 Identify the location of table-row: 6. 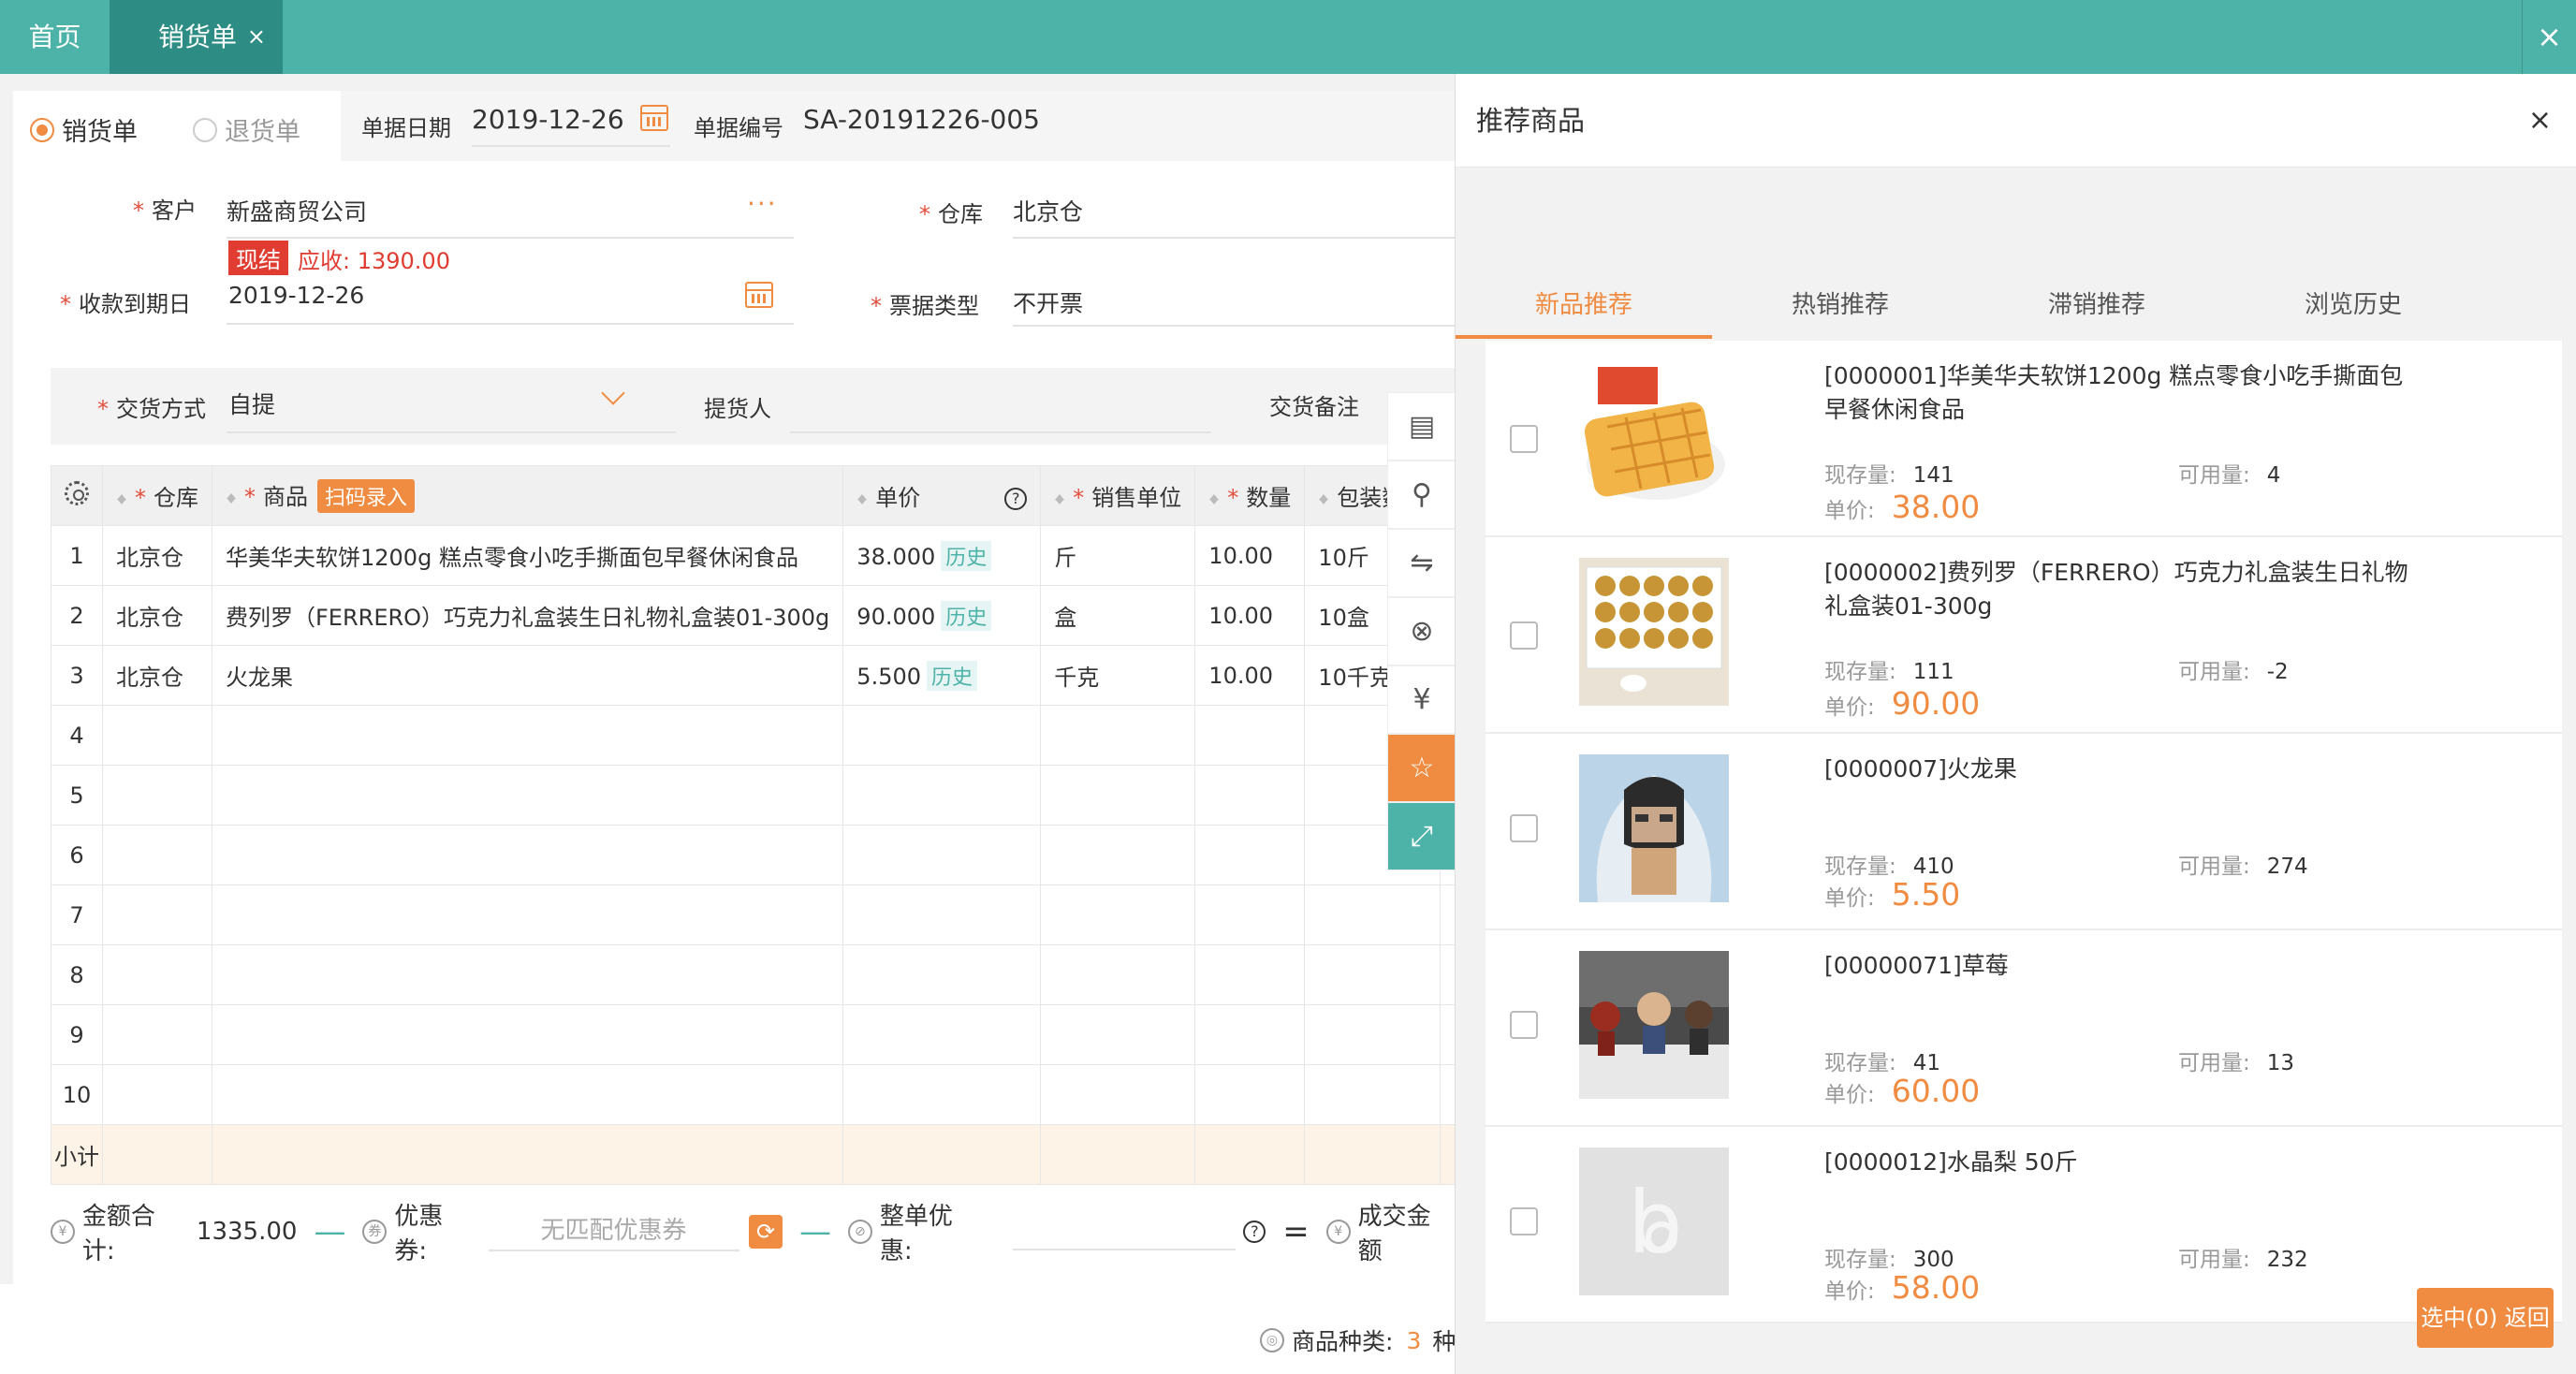
(760, 855).